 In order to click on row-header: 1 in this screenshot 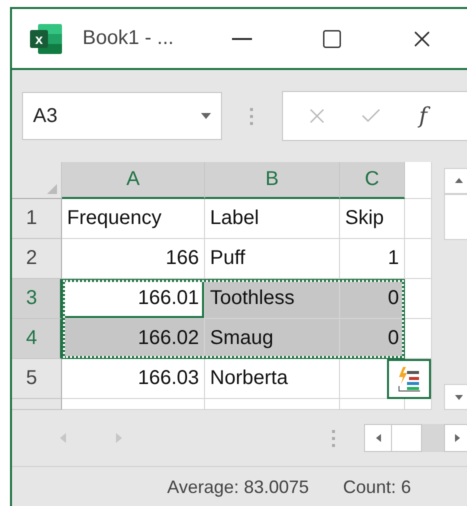, I will do `click(37, 219)`.